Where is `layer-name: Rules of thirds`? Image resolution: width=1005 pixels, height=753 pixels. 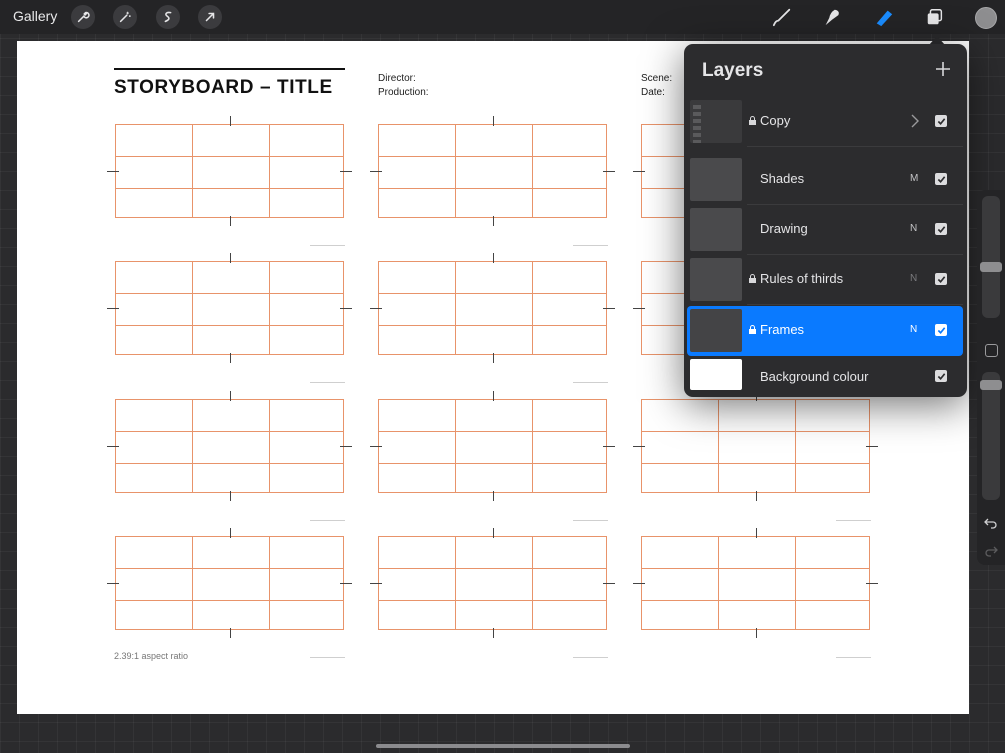 layer-name: Rules of thirds is located at coordinates (802, 278).